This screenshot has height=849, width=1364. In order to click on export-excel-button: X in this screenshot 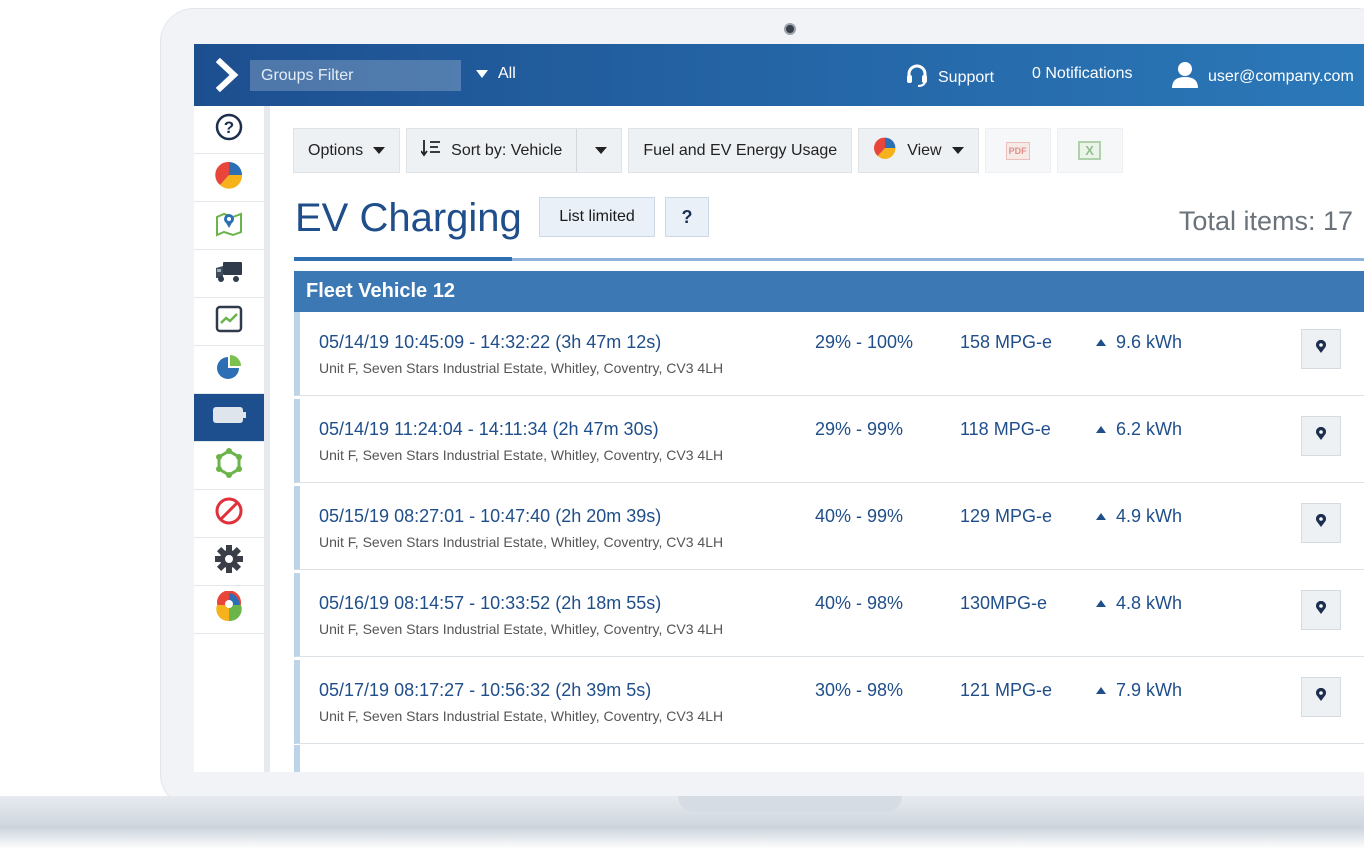, I will do `click(1089, 150)`.